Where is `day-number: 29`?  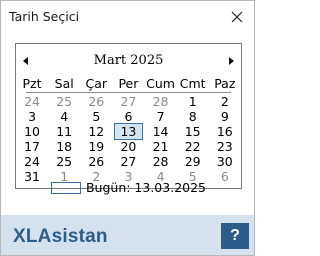
day-number: 29 is located at coordinates (192, 161).